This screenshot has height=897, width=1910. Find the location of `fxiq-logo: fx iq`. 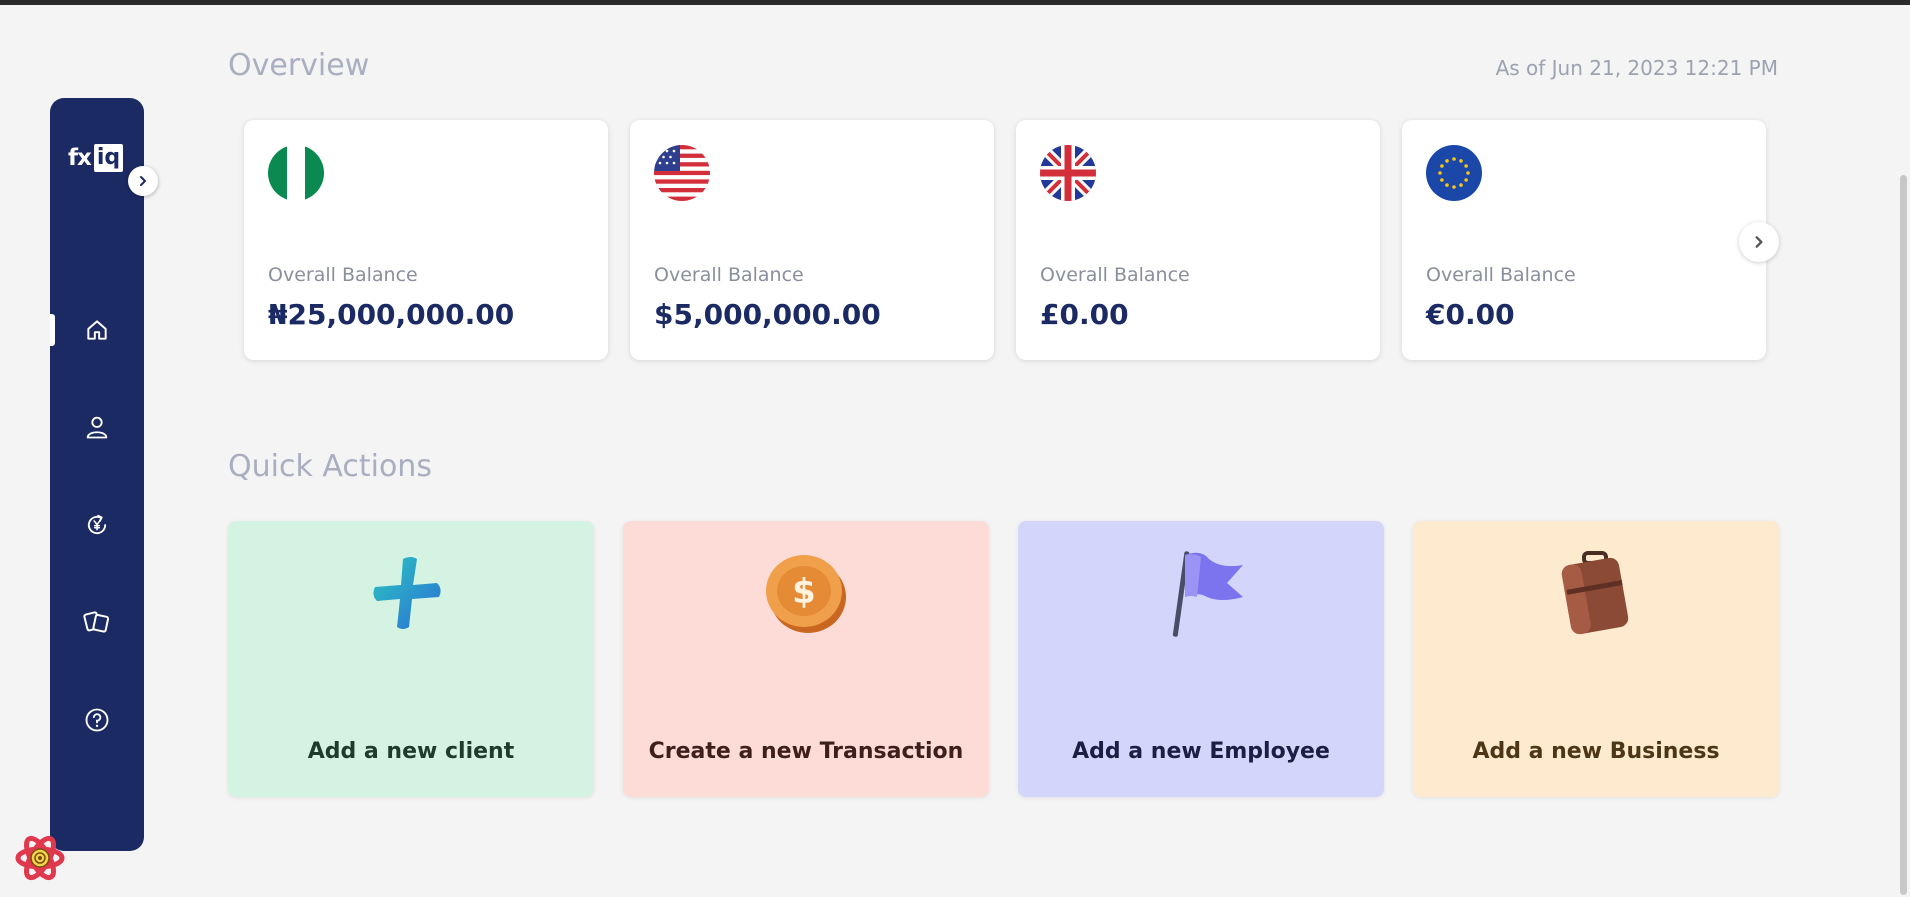

fxiq-logo: fx iq is located at coordinates (96, 158).